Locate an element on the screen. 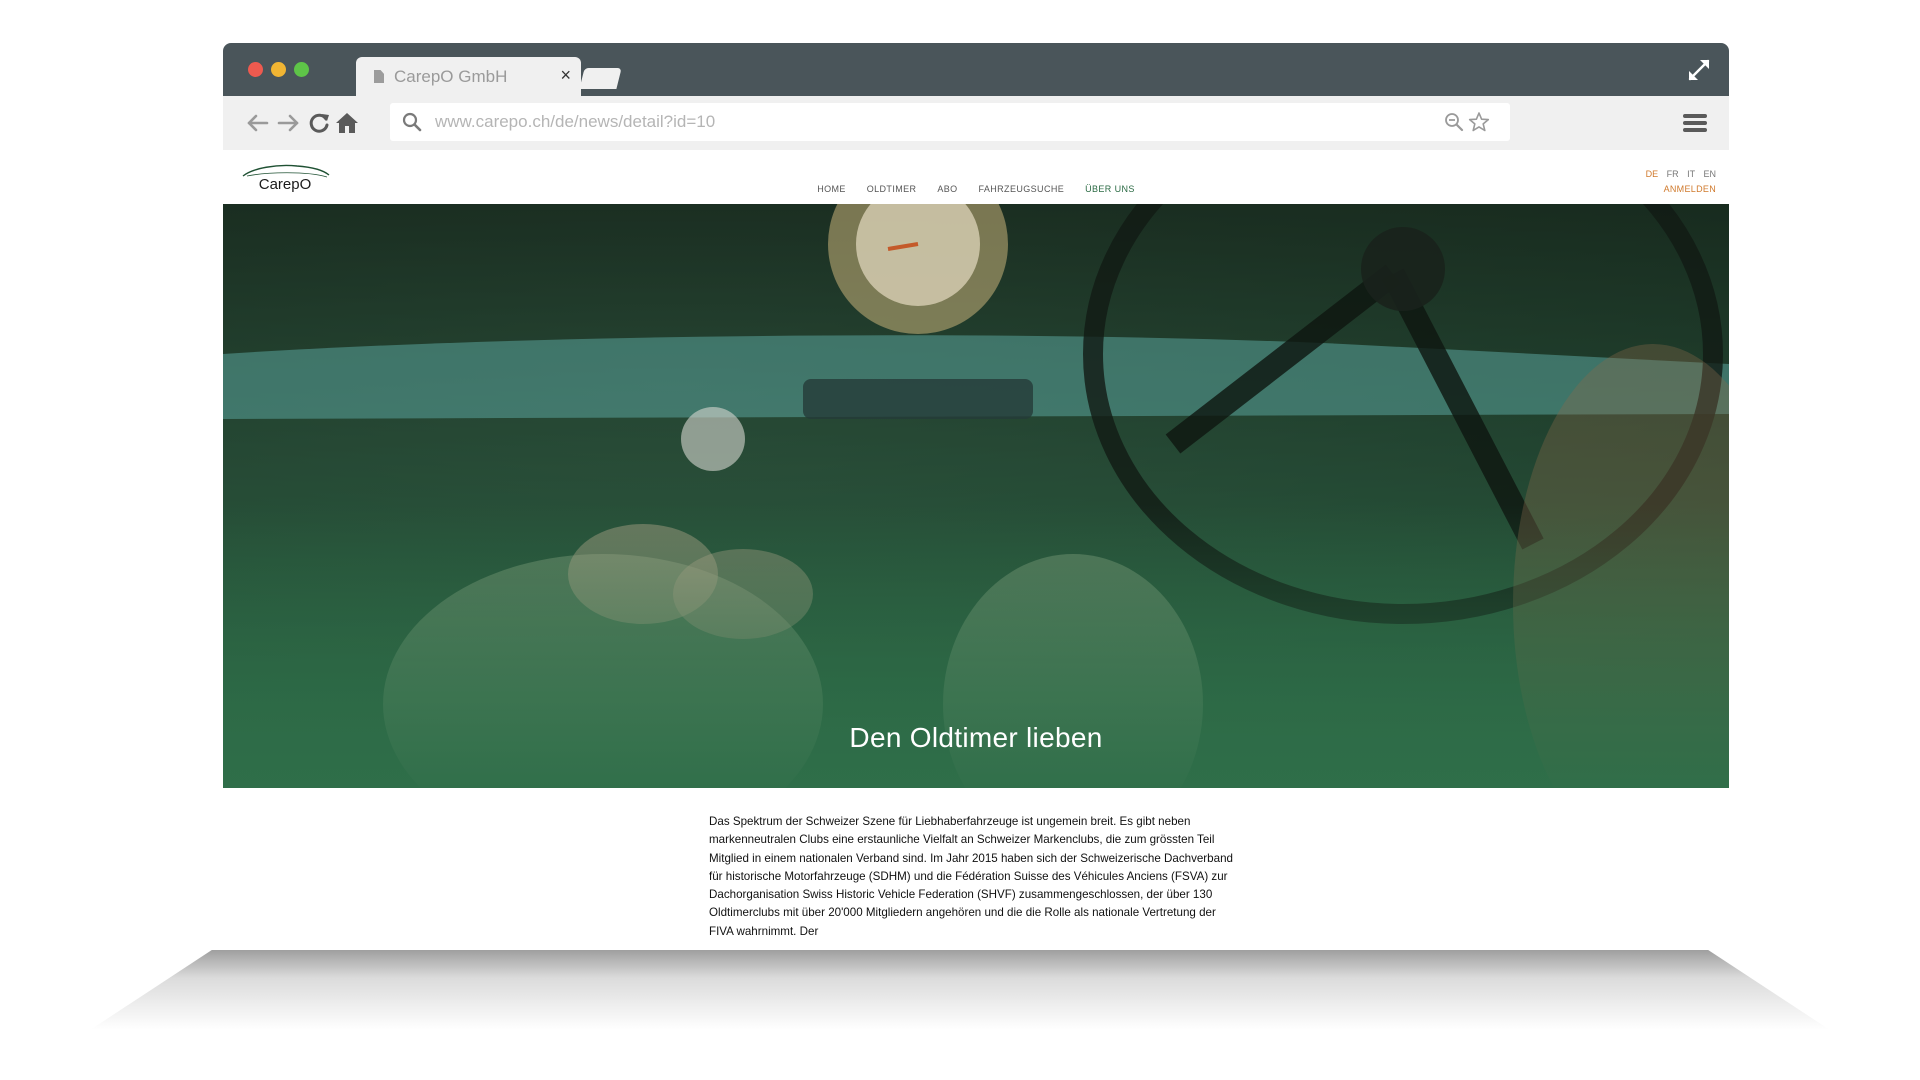 This screenshot has height=1080, width=1920. back-arrow-icon is located at coordinates (258, 123).